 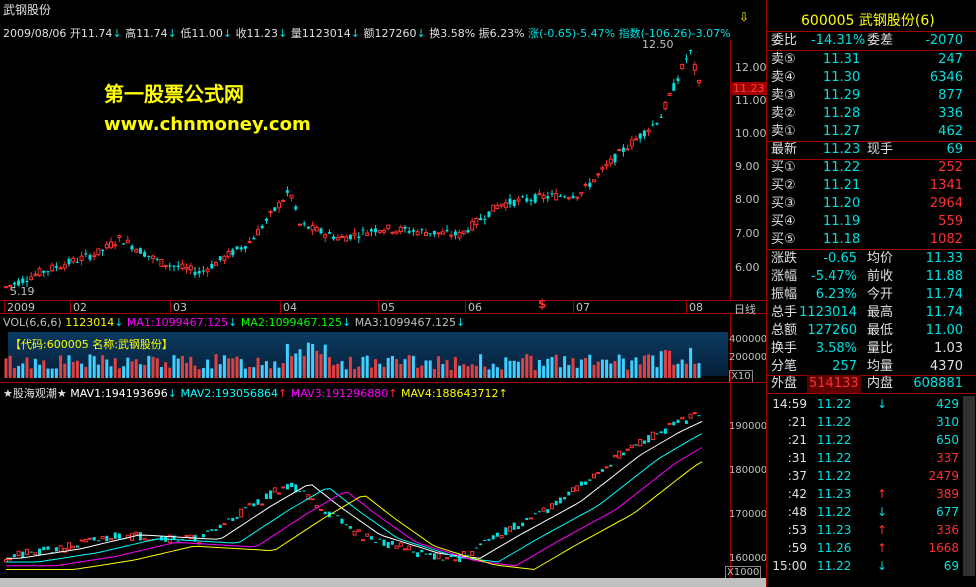 What do you see at coordinates (783, 59) in the screenshot?
I see `ask-label: 卖⑤` at bounding box center [783, 59].